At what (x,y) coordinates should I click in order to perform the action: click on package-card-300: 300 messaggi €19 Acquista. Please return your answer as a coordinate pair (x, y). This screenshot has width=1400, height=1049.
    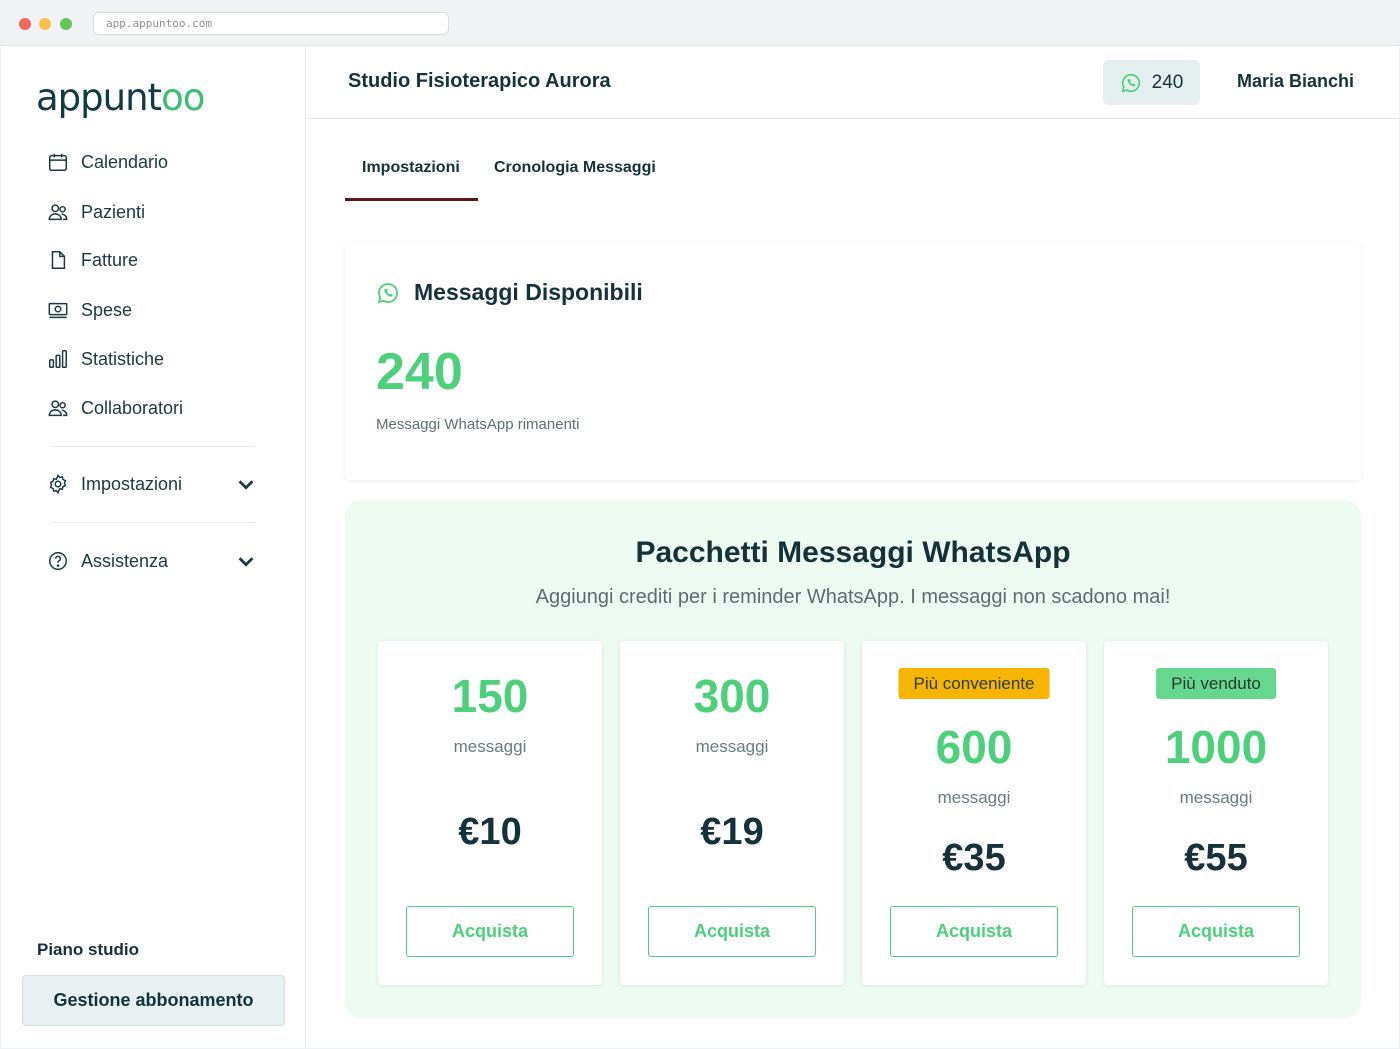
    Looking at the image, I should click on (732, 813).